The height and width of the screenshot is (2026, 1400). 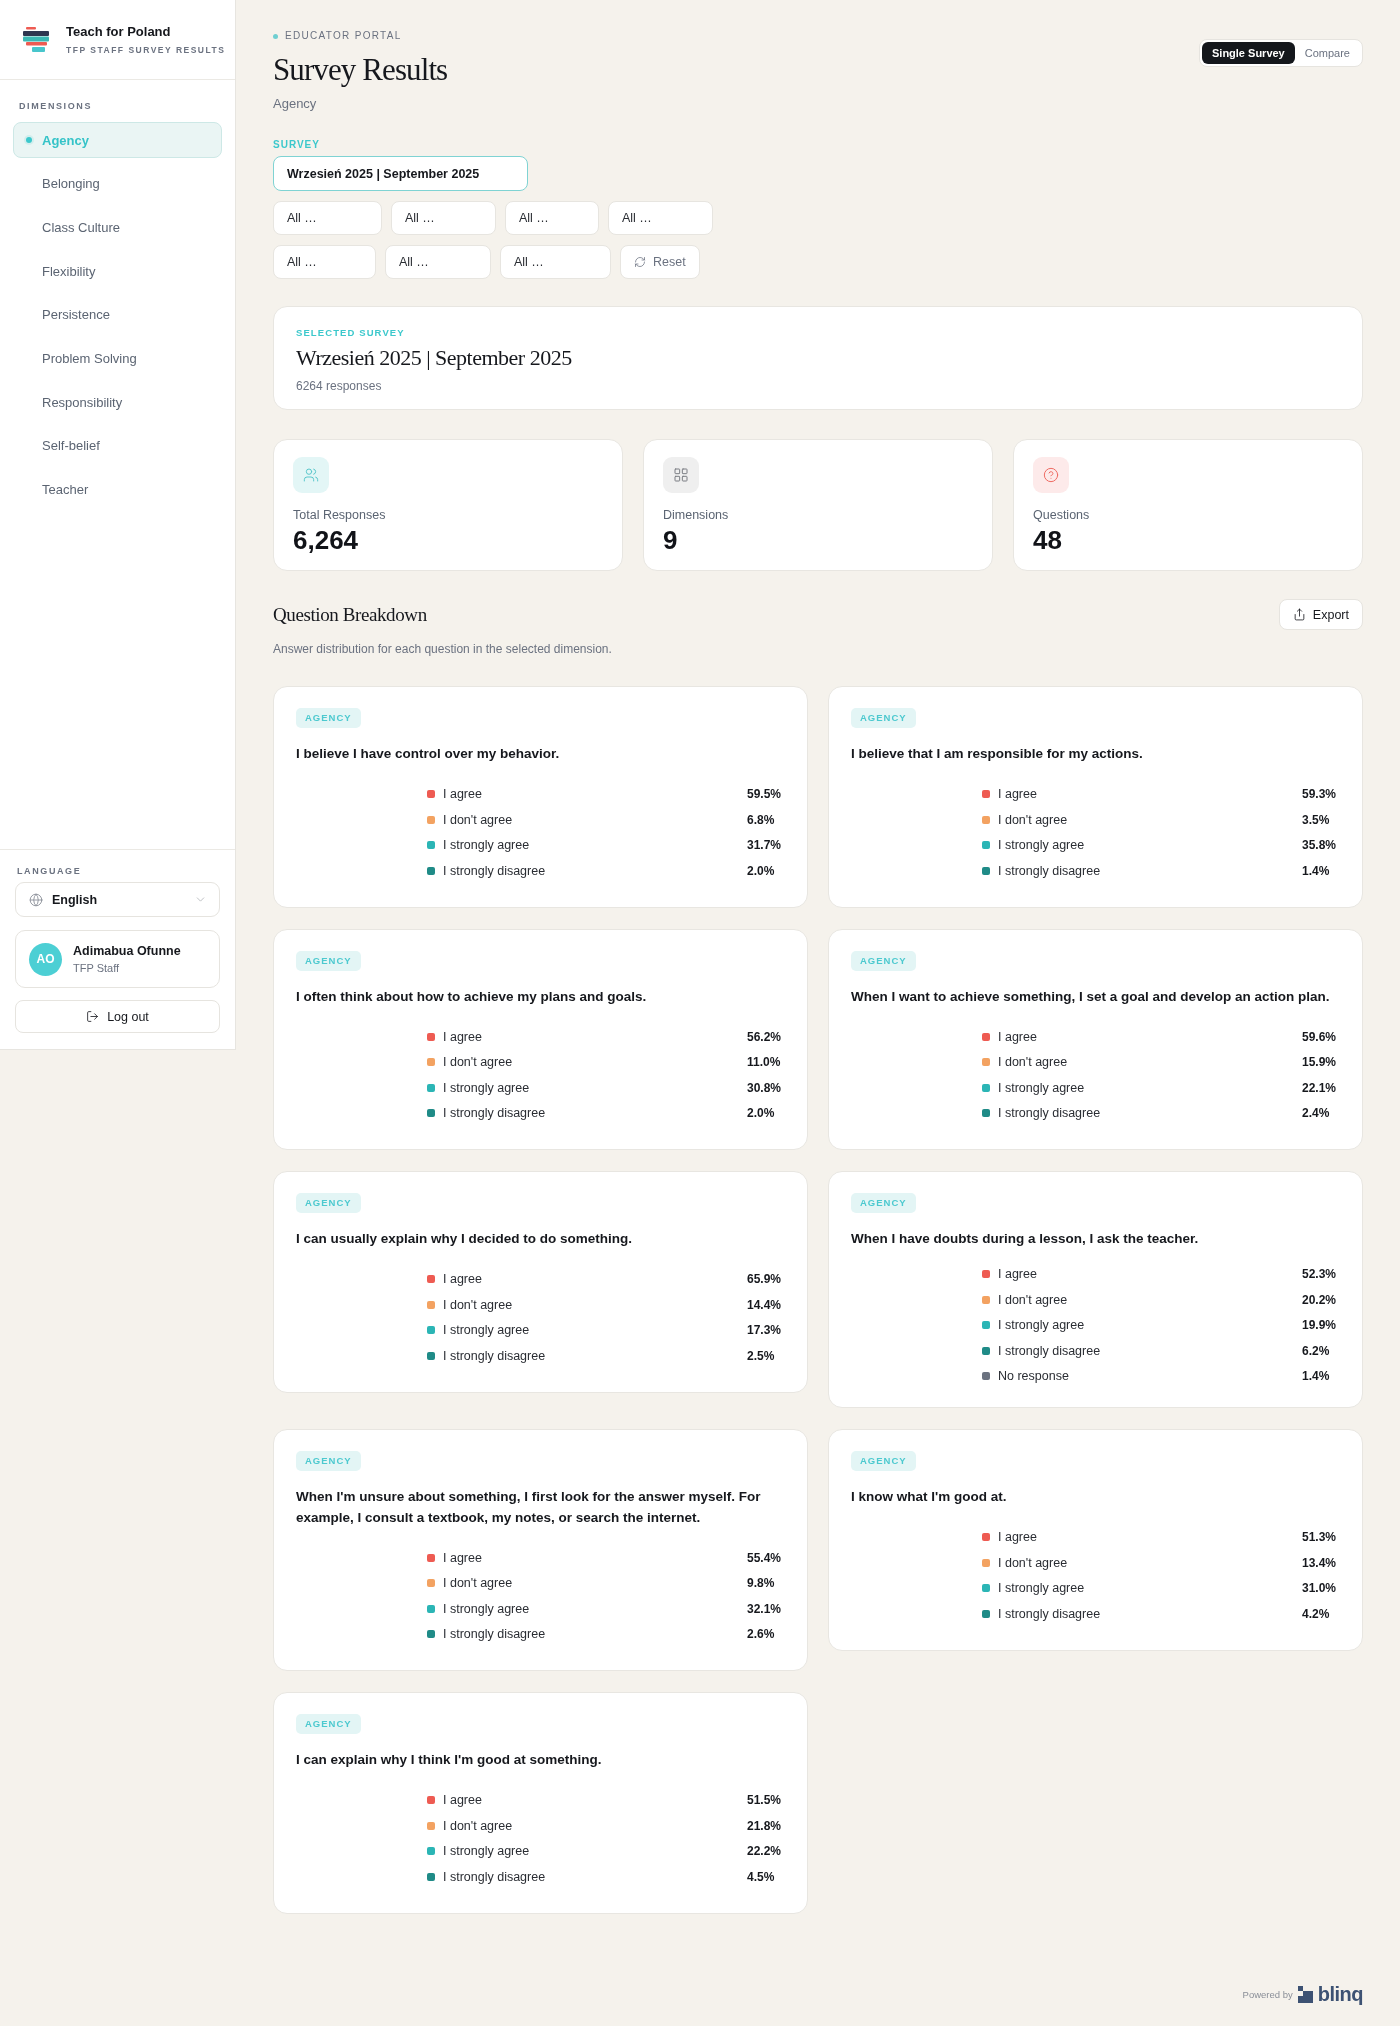 I want to click on user-role: TFP Staff, so click(x=97, y=968).